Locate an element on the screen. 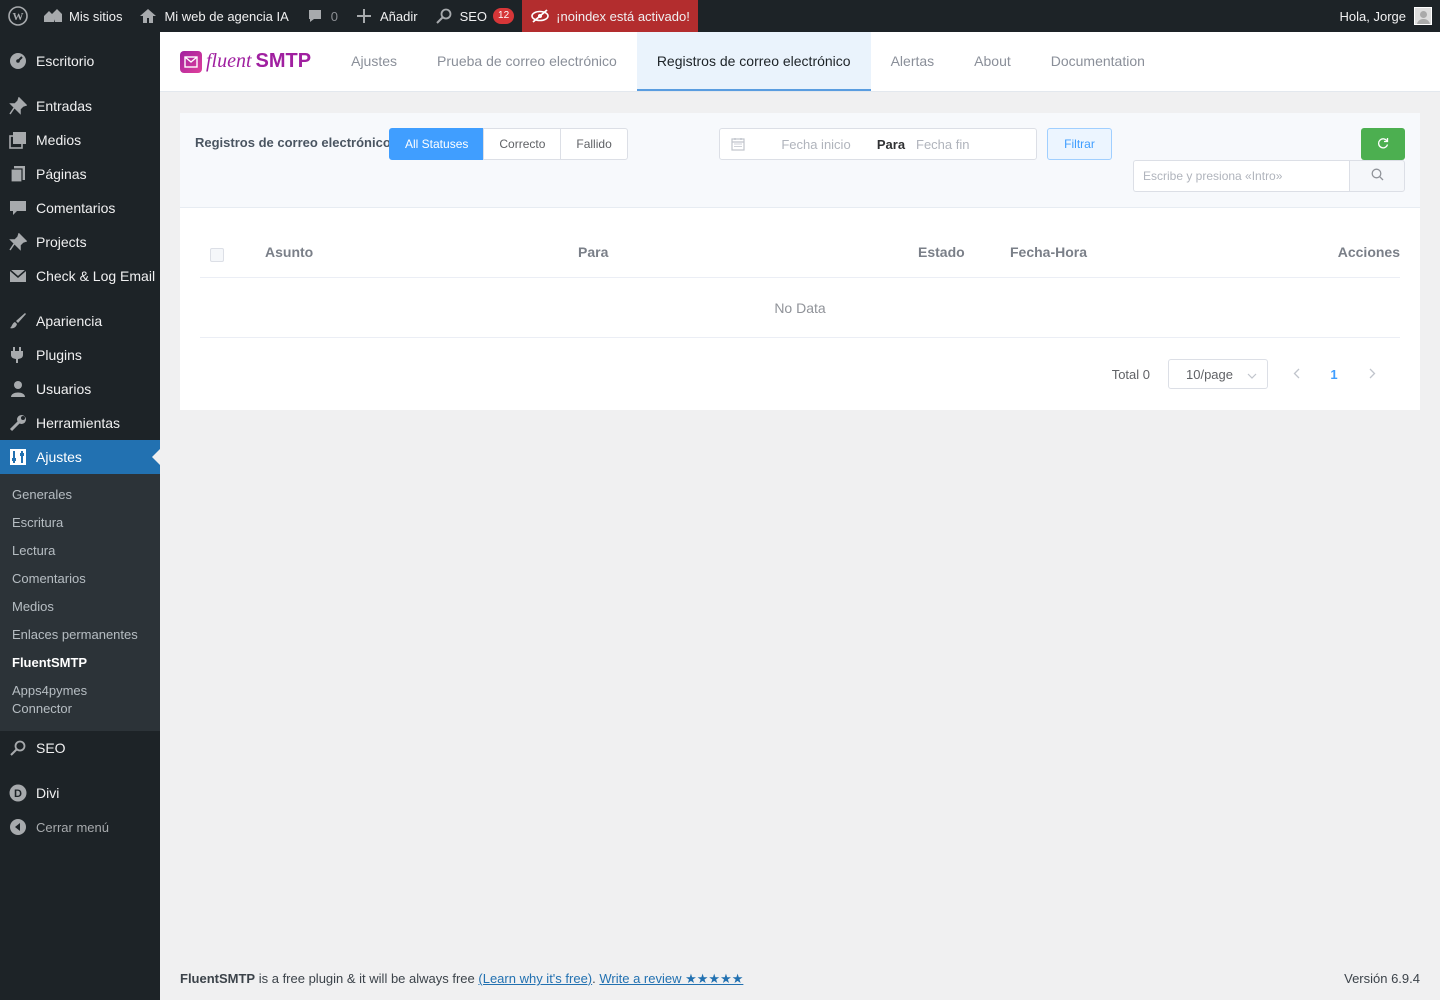  column-acciones: Acciones is located at coordinates (1368, 252).